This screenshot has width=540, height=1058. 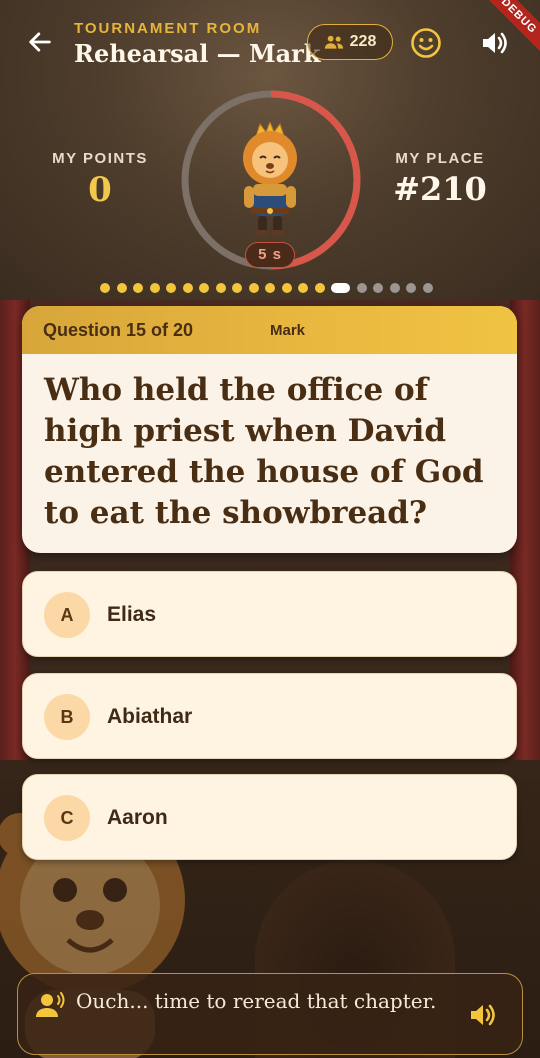 What do you see at coordinates (340, 288) in the screenshot?
I see `progress-dot-current` at bounding box center [340, 288].